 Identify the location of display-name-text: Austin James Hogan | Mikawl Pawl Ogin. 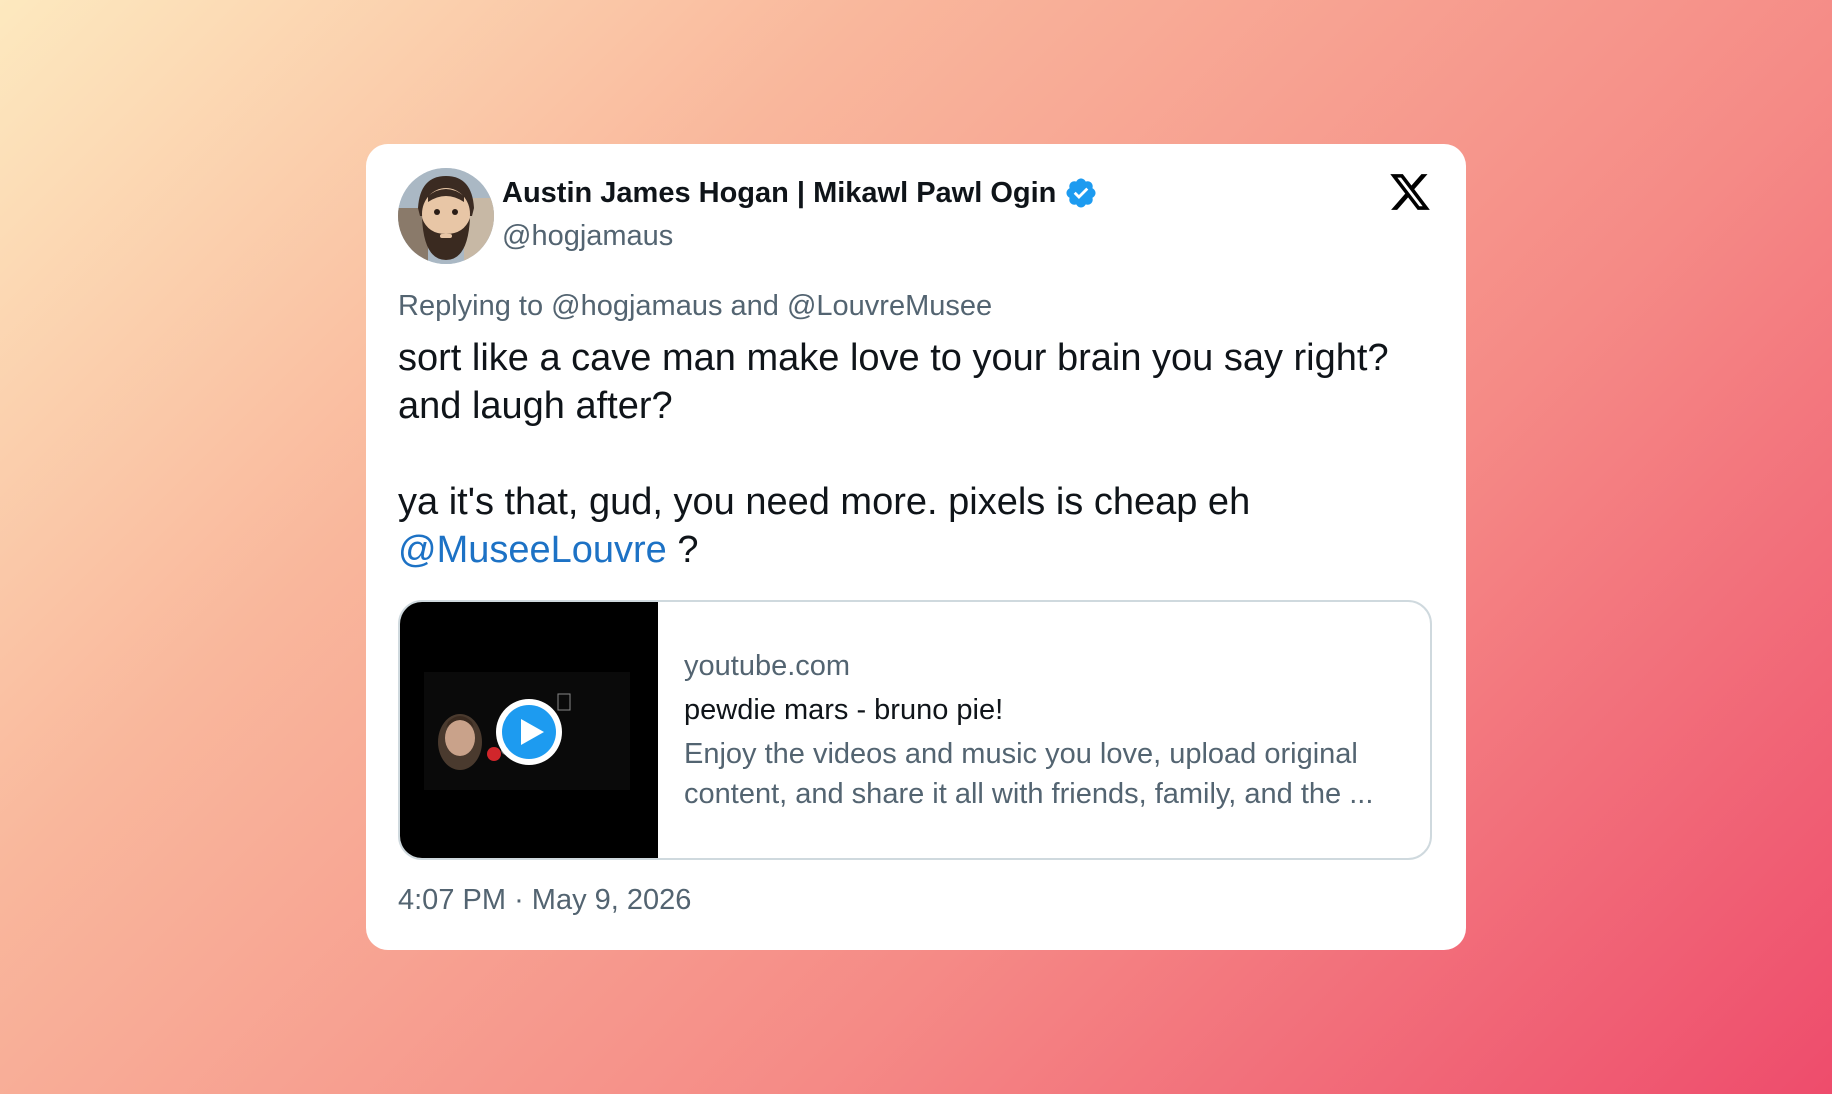
(779, 192).